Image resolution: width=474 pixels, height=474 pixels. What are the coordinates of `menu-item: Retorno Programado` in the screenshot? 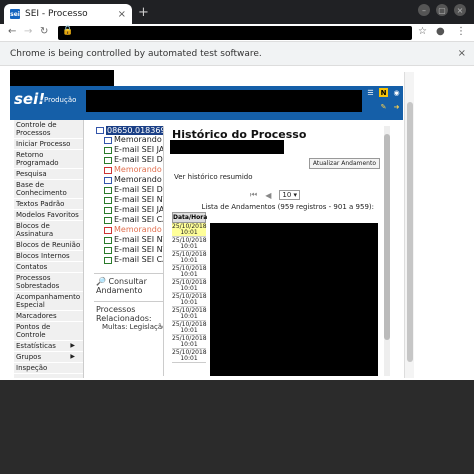 It's located at (48, 159).